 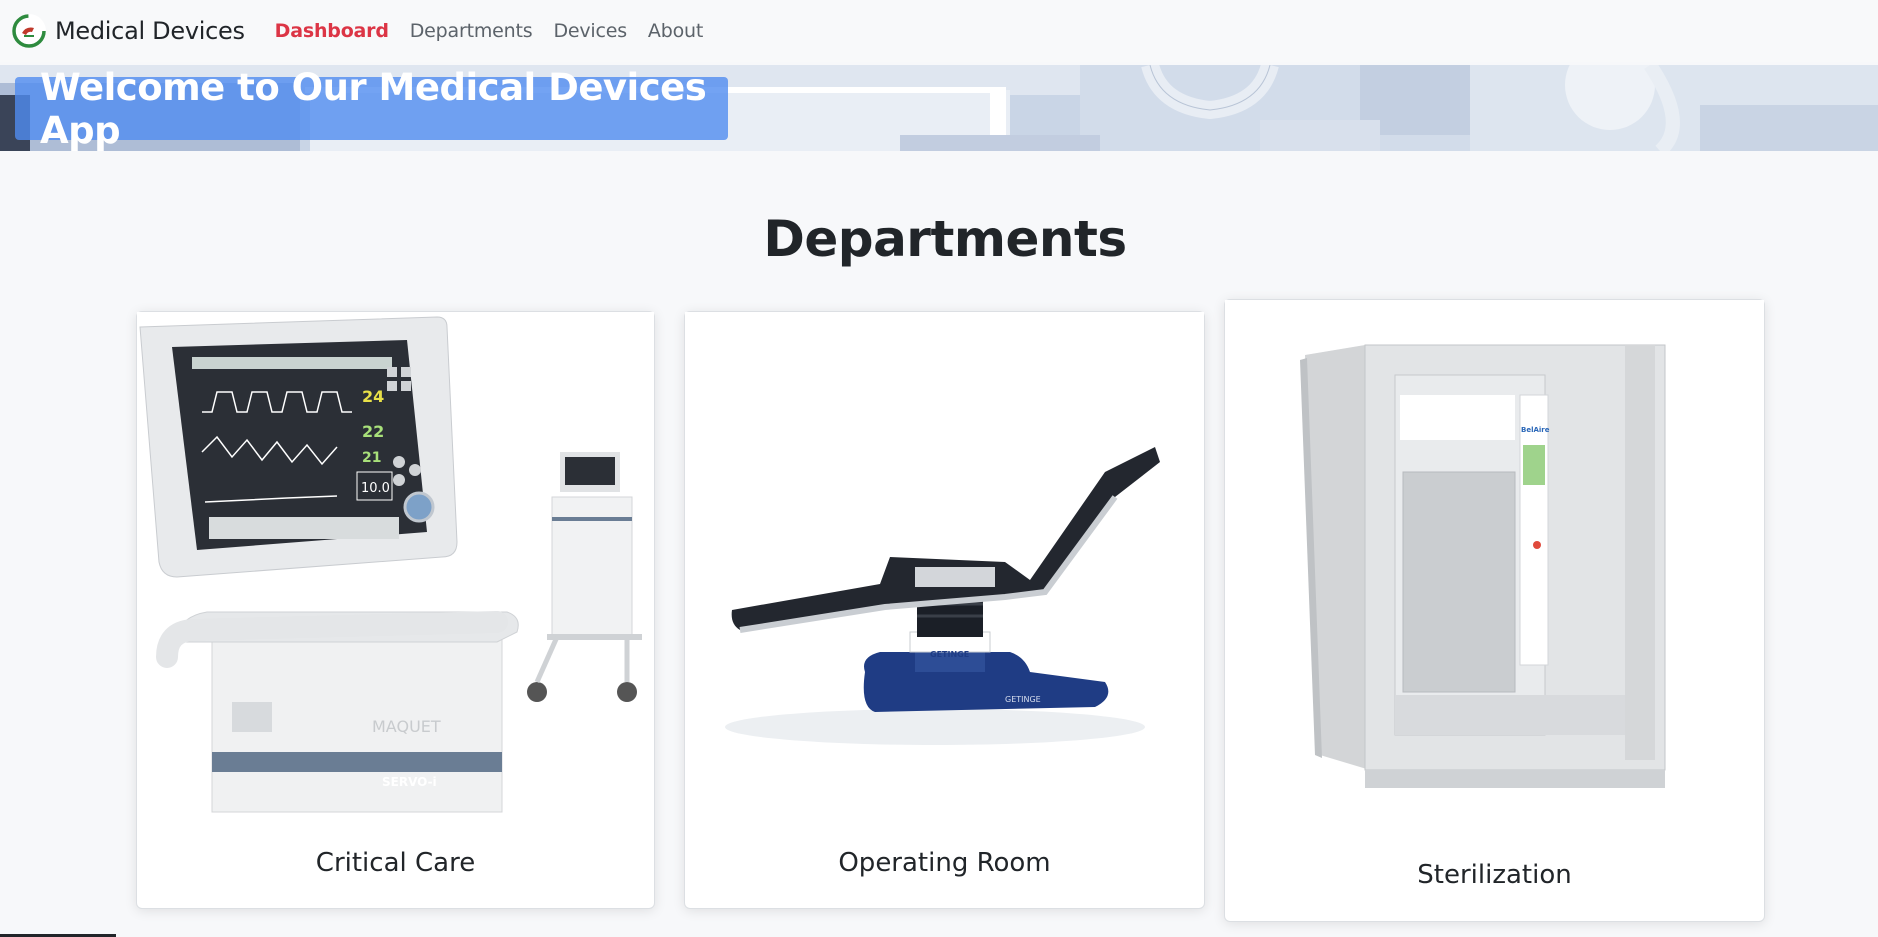 What do you see at coordinates (406, 726) in the screenshot?
I see `svg-text: MAQUET` at bounding box center [406, 726].